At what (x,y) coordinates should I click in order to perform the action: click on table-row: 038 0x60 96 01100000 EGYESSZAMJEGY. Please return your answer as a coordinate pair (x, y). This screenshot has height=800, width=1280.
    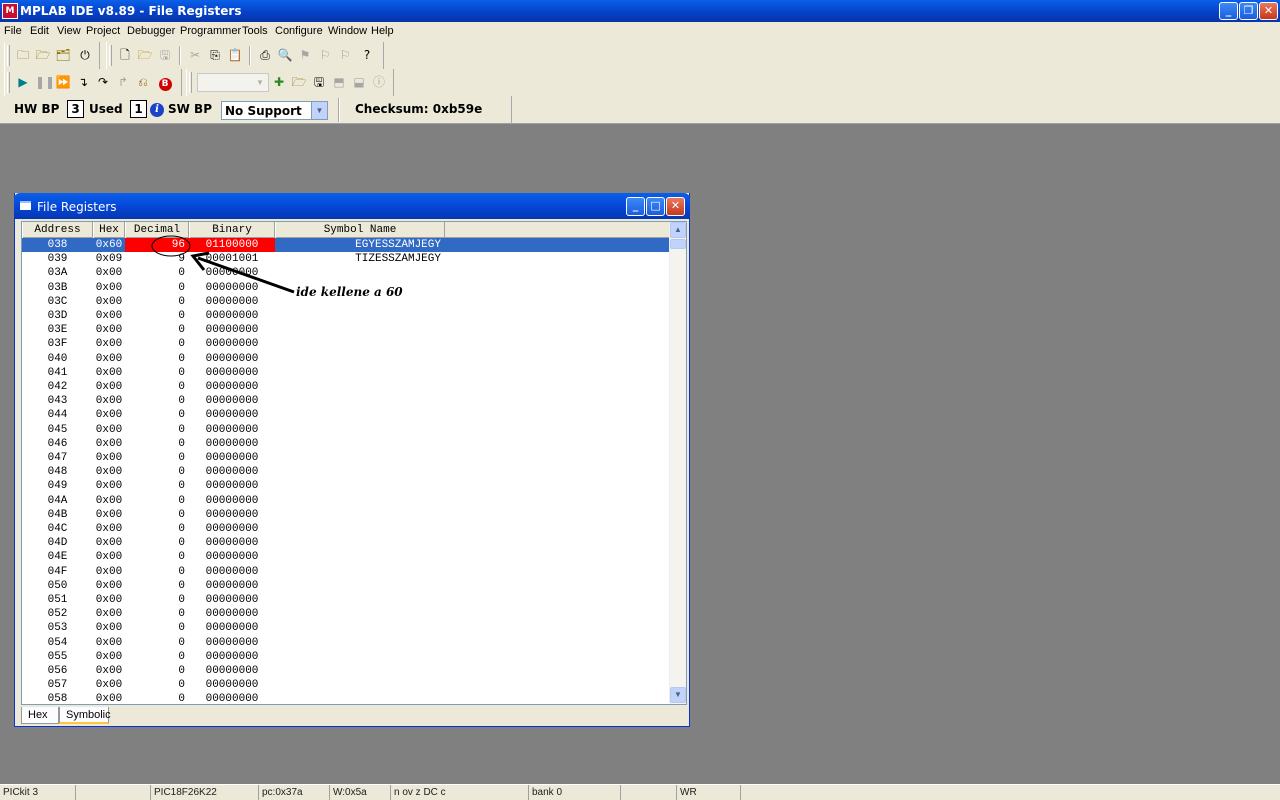
    Looking at the image, I should click on (346, 245).